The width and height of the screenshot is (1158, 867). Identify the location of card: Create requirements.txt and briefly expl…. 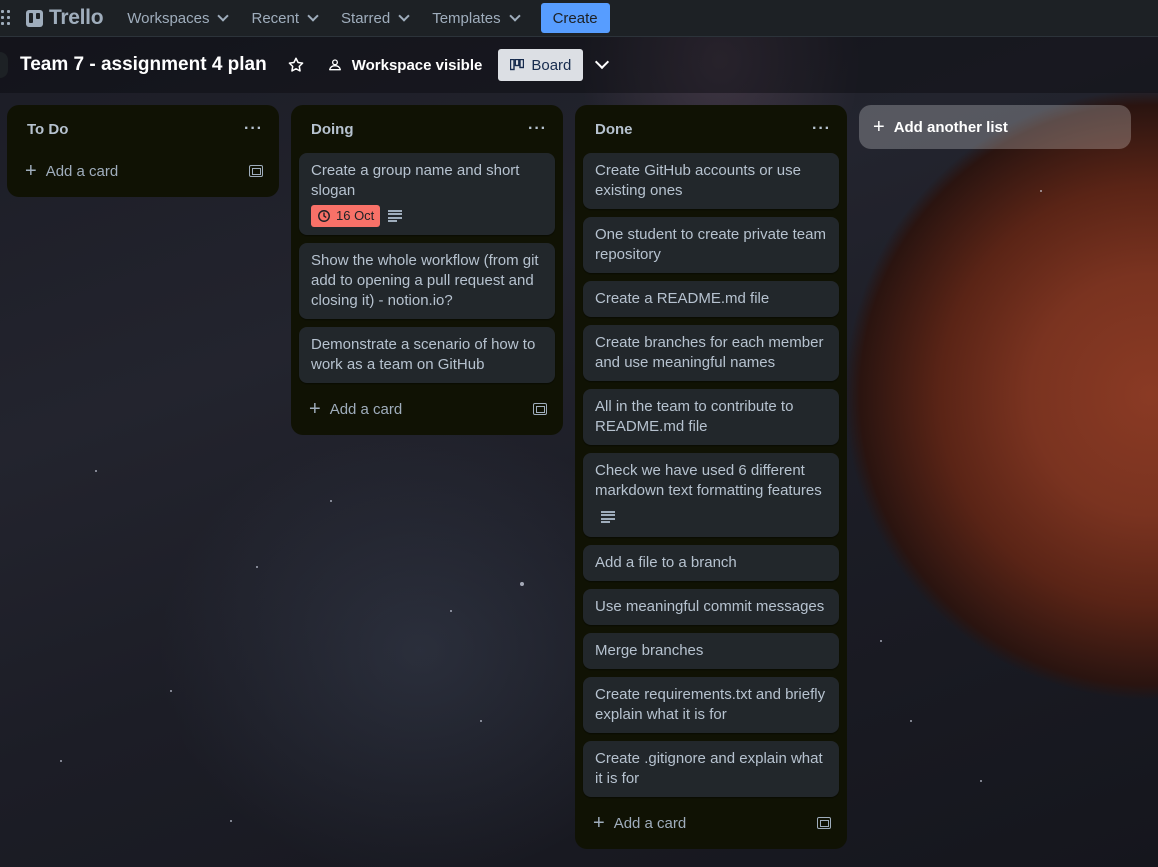
(711, 705).